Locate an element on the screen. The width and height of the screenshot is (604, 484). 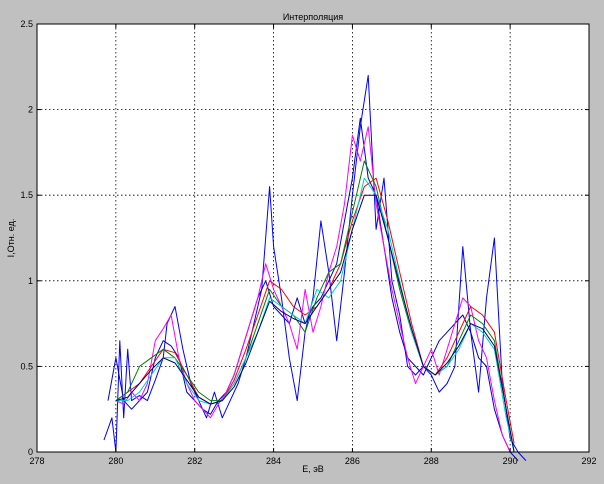
y-tick-label: 1 is located at coordinates (30, 281).